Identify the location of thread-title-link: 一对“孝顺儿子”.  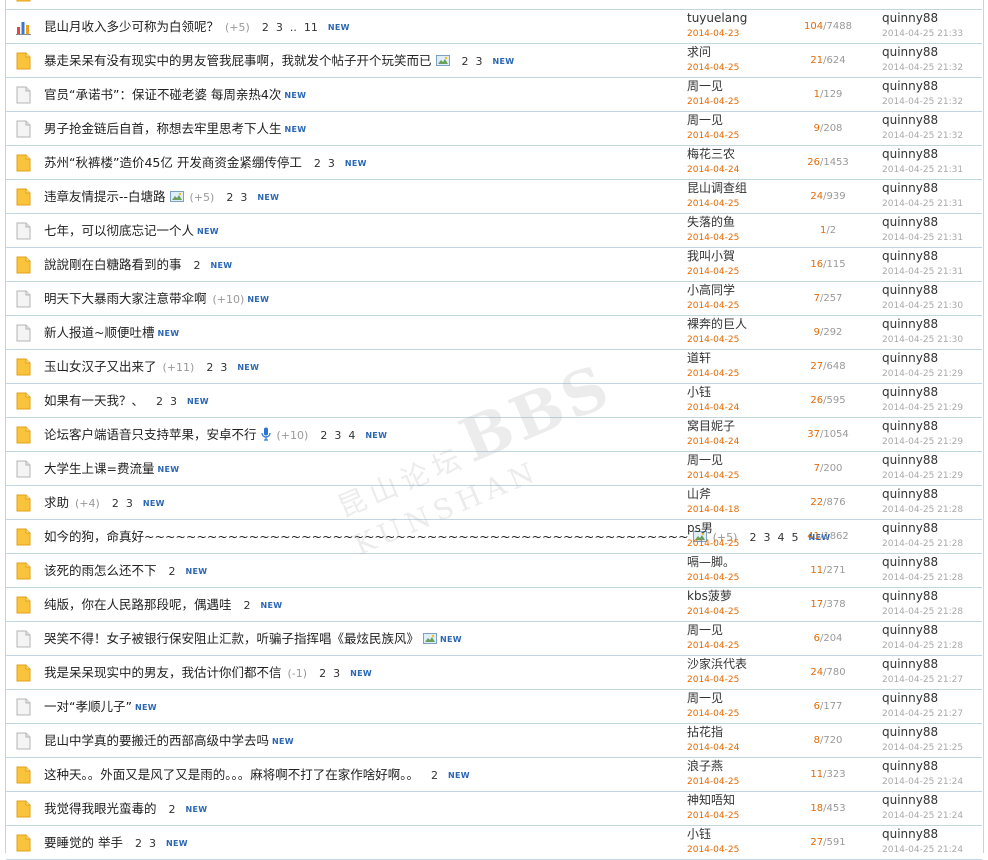
(88, 706).